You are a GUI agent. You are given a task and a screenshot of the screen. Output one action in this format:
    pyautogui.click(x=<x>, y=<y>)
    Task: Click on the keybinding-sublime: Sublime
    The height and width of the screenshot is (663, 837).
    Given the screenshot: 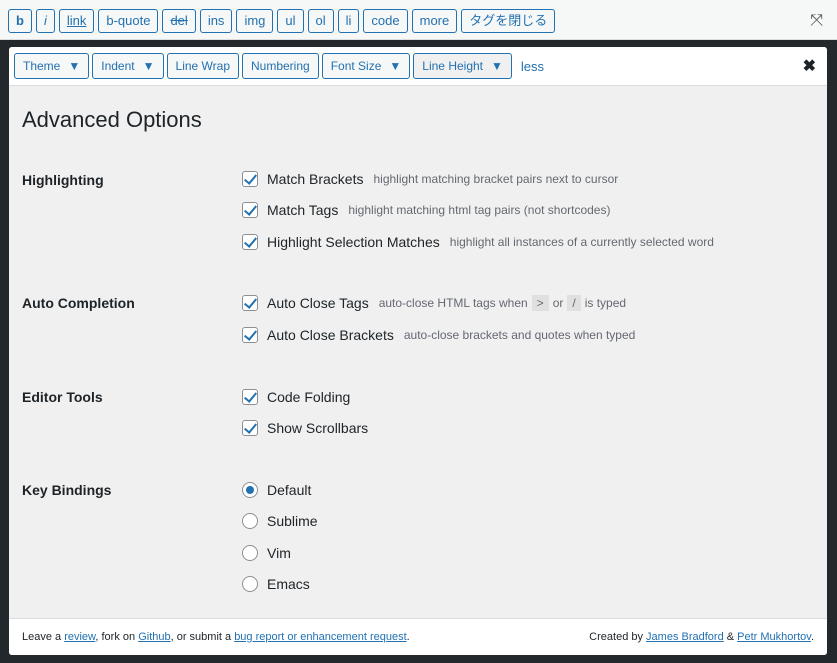 What is the action you would take?
    pyautogui.click(x=280, y=521)
    